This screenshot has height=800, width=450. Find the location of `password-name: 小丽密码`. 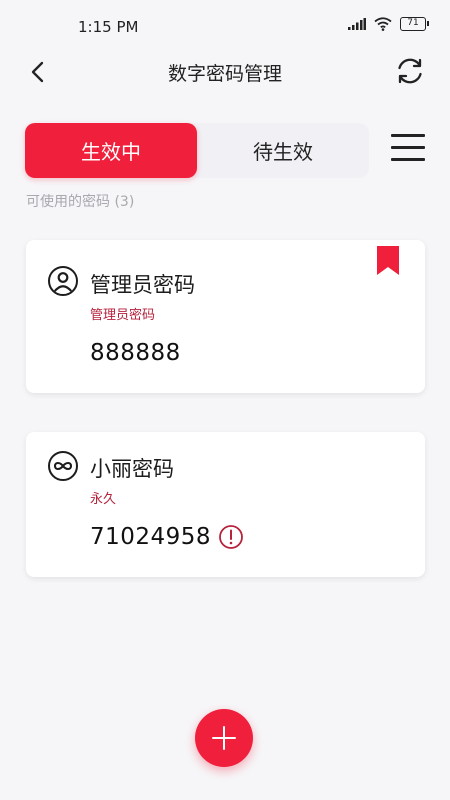

password-name: 小丽密码 is located at coordinates (132, 469).